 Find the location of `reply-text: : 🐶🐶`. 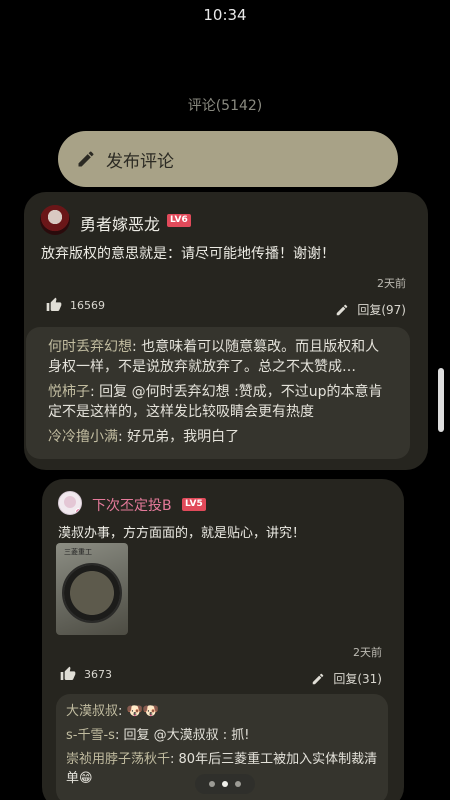

reply-text: : 🐶🐶 is located at coordinates (138, 711).